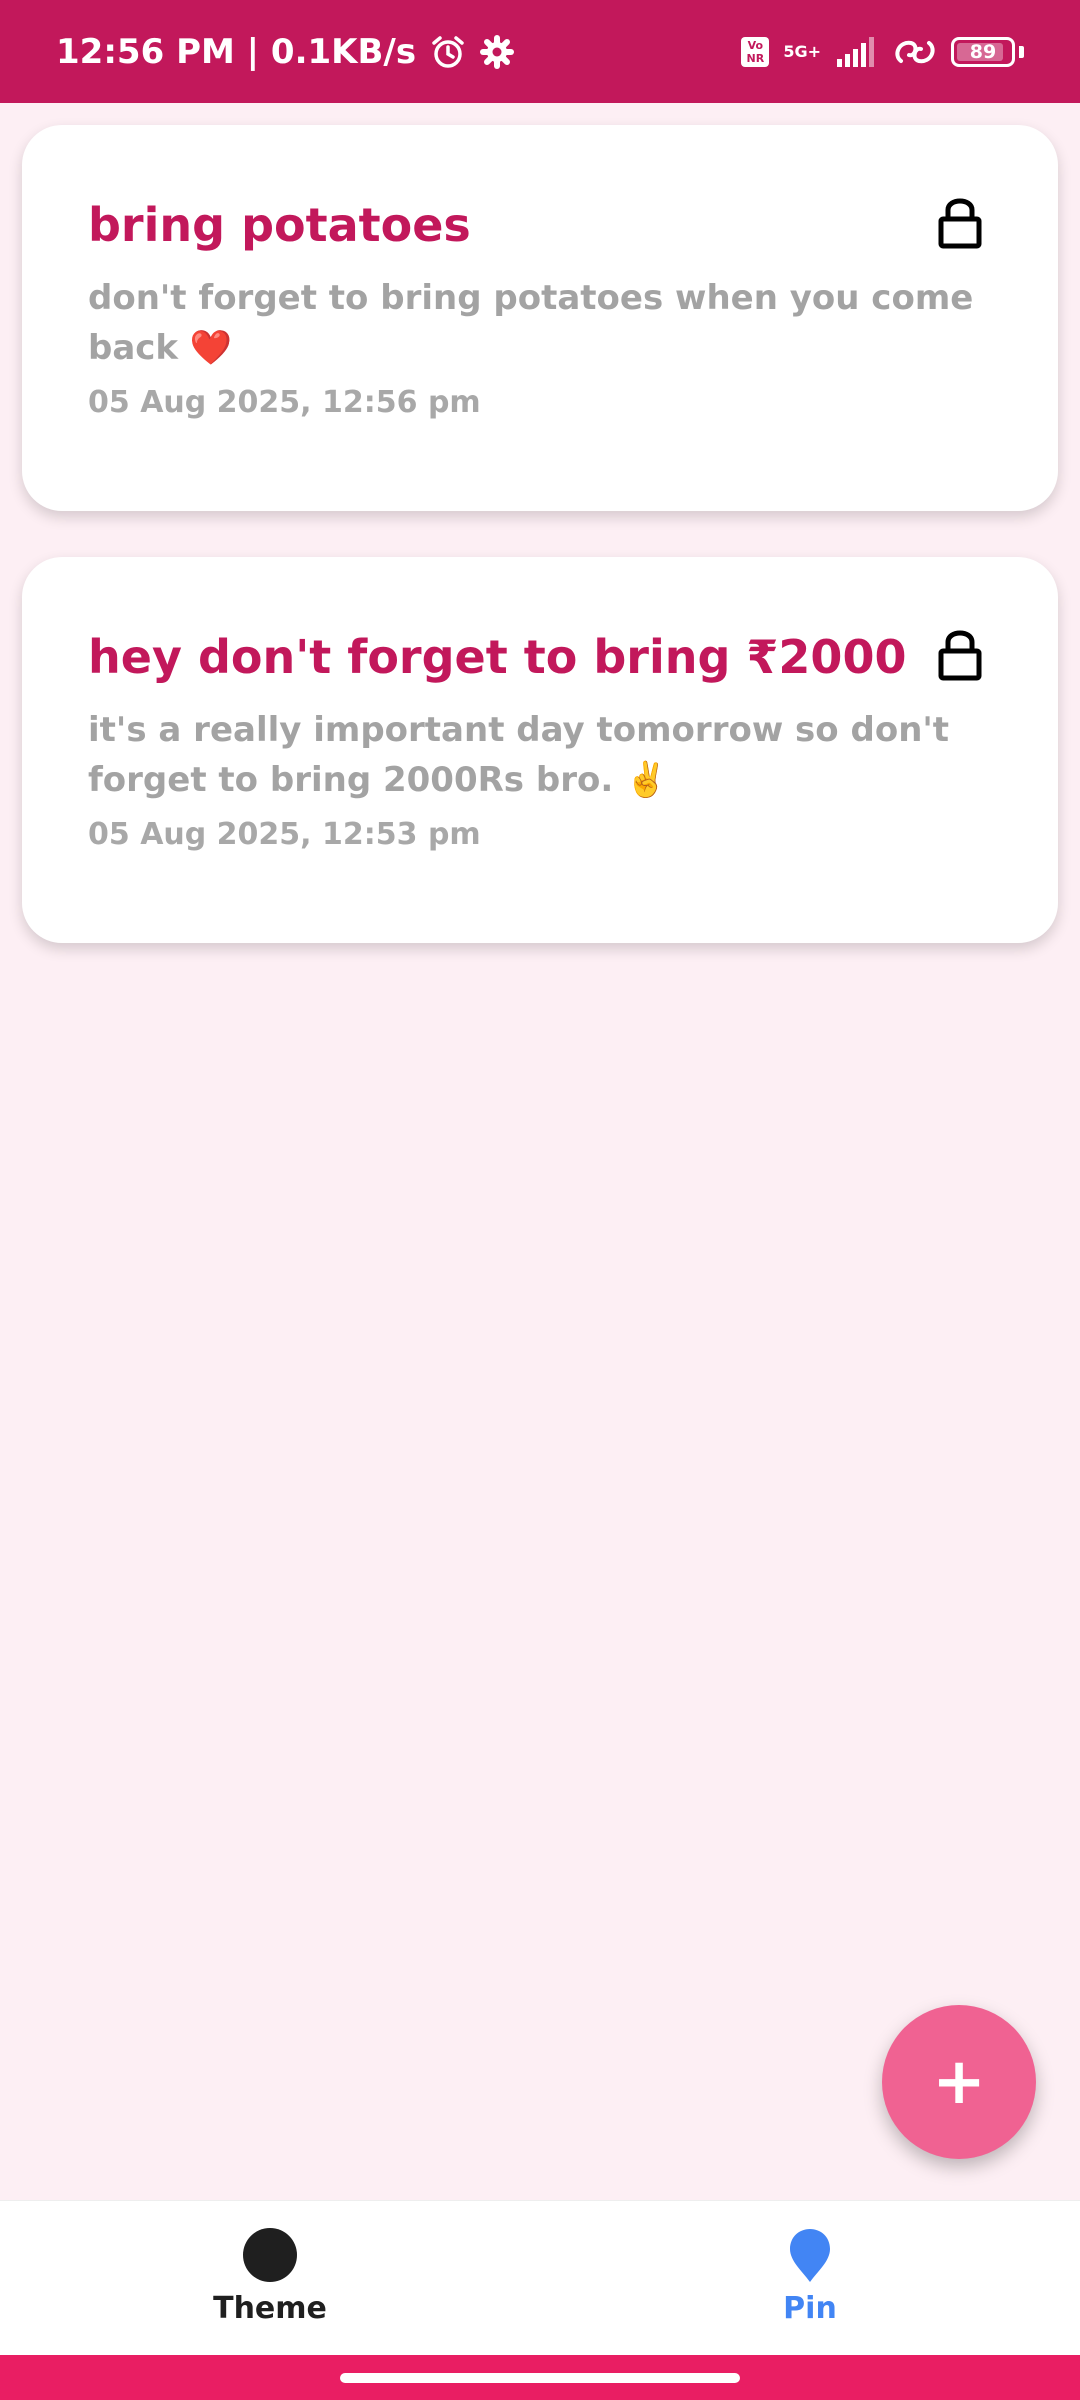 The image size is (1080, 2400). What do you see at coordinates (284, 402) in the screenshot?
I see `note-date: 05 Aug 2025, 12:56 pm` at bounding box center [284, 402].